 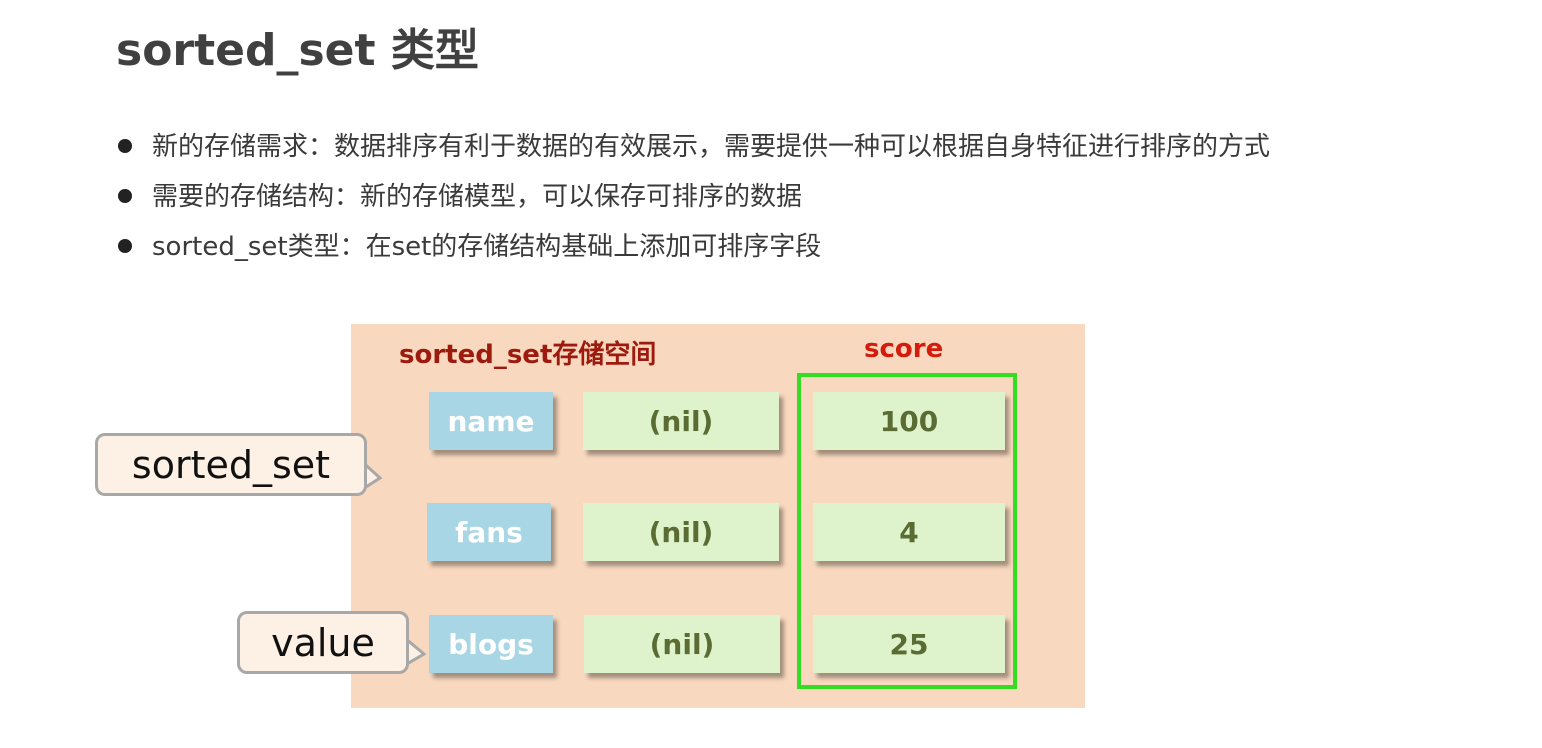 I want to click on storage-panel-title: sorted_set存储空间, so click(x=528, y=355).